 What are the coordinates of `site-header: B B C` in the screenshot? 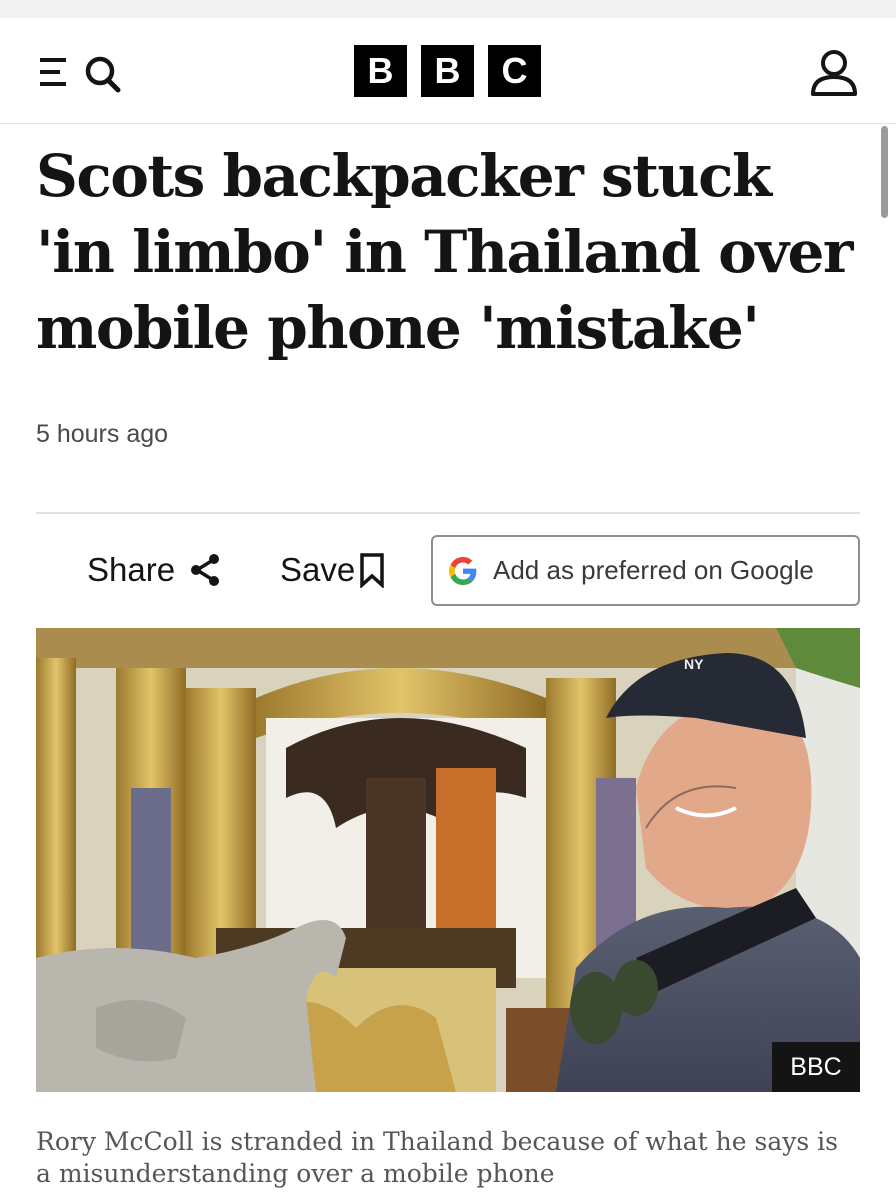 It's located at (448, 71).